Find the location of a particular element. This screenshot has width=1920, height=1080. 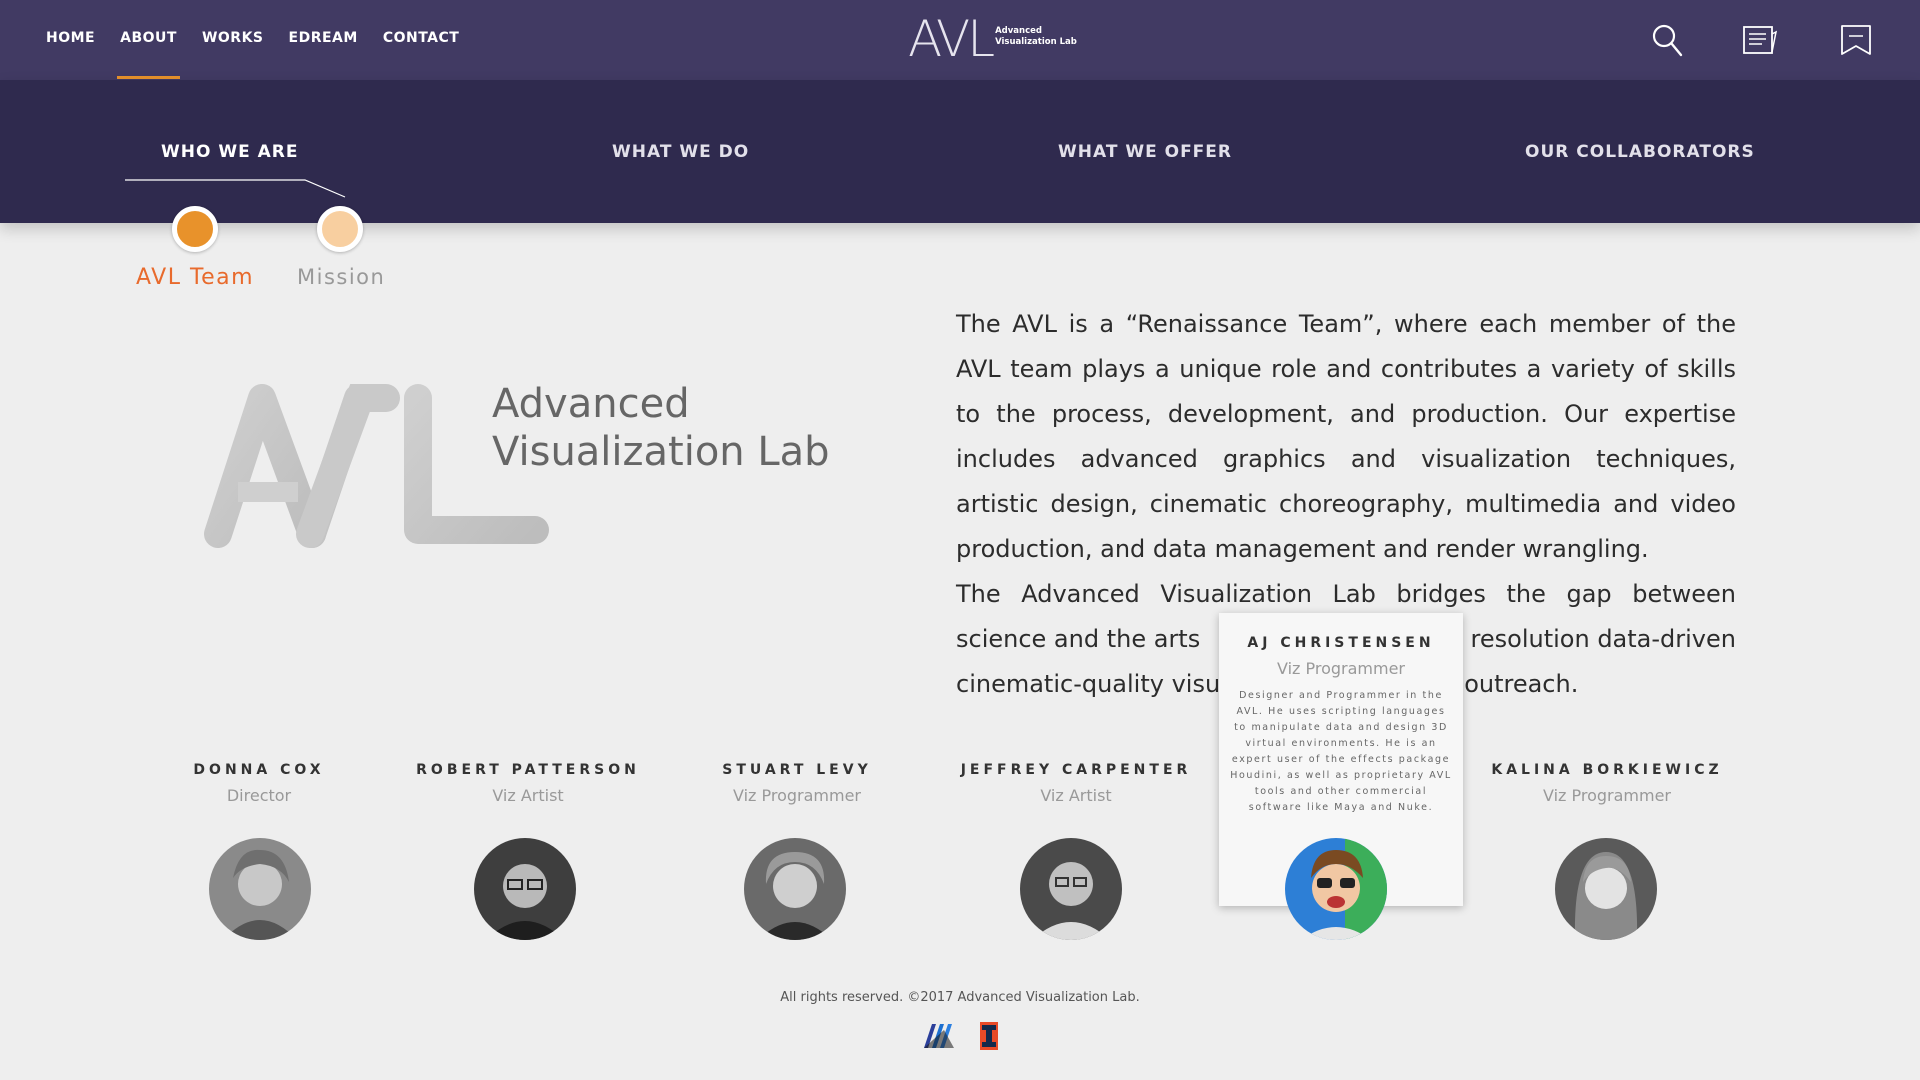

nav-edream: EDREAM is located at coordinates (323, 38).